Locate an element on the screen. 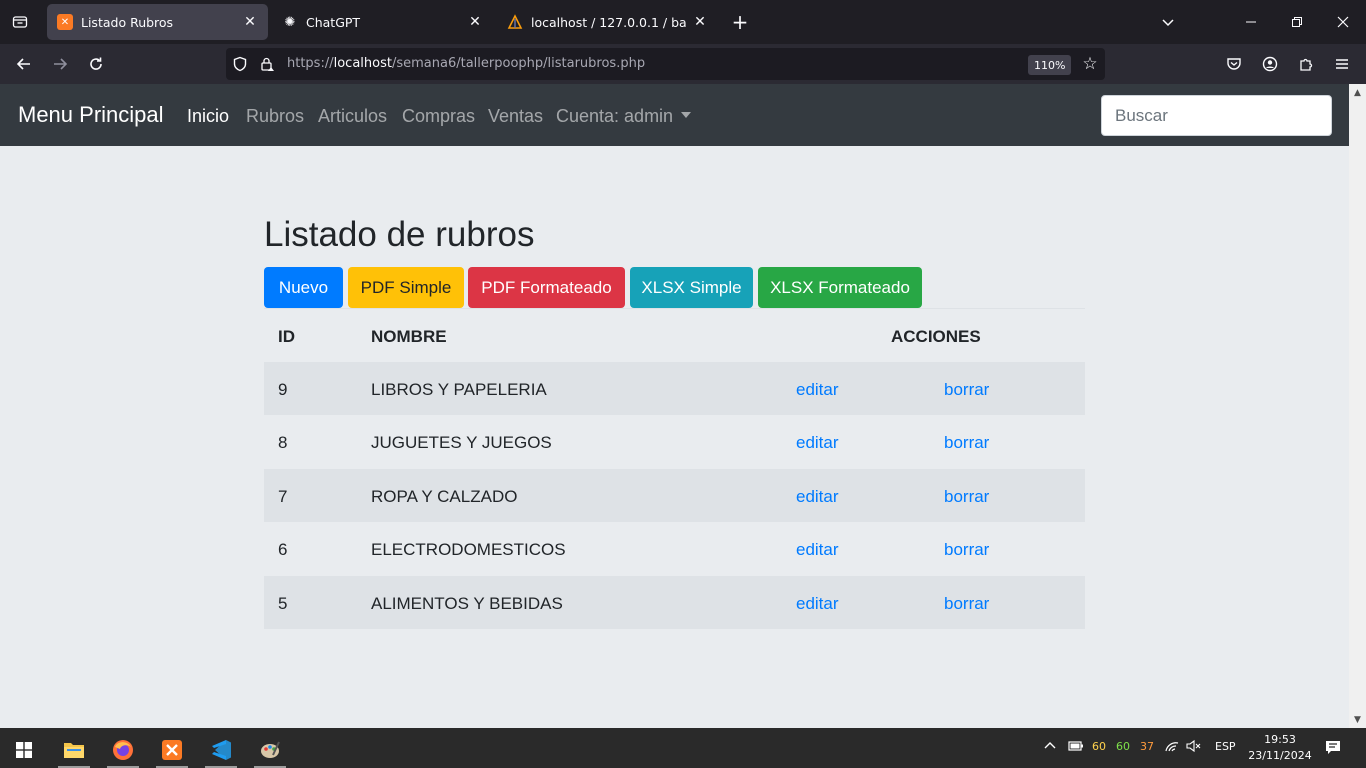 Image resolution: width=1366 pixels, height=768 pixels. nav-ventas: Ventas is located at coordinates (515, 116).